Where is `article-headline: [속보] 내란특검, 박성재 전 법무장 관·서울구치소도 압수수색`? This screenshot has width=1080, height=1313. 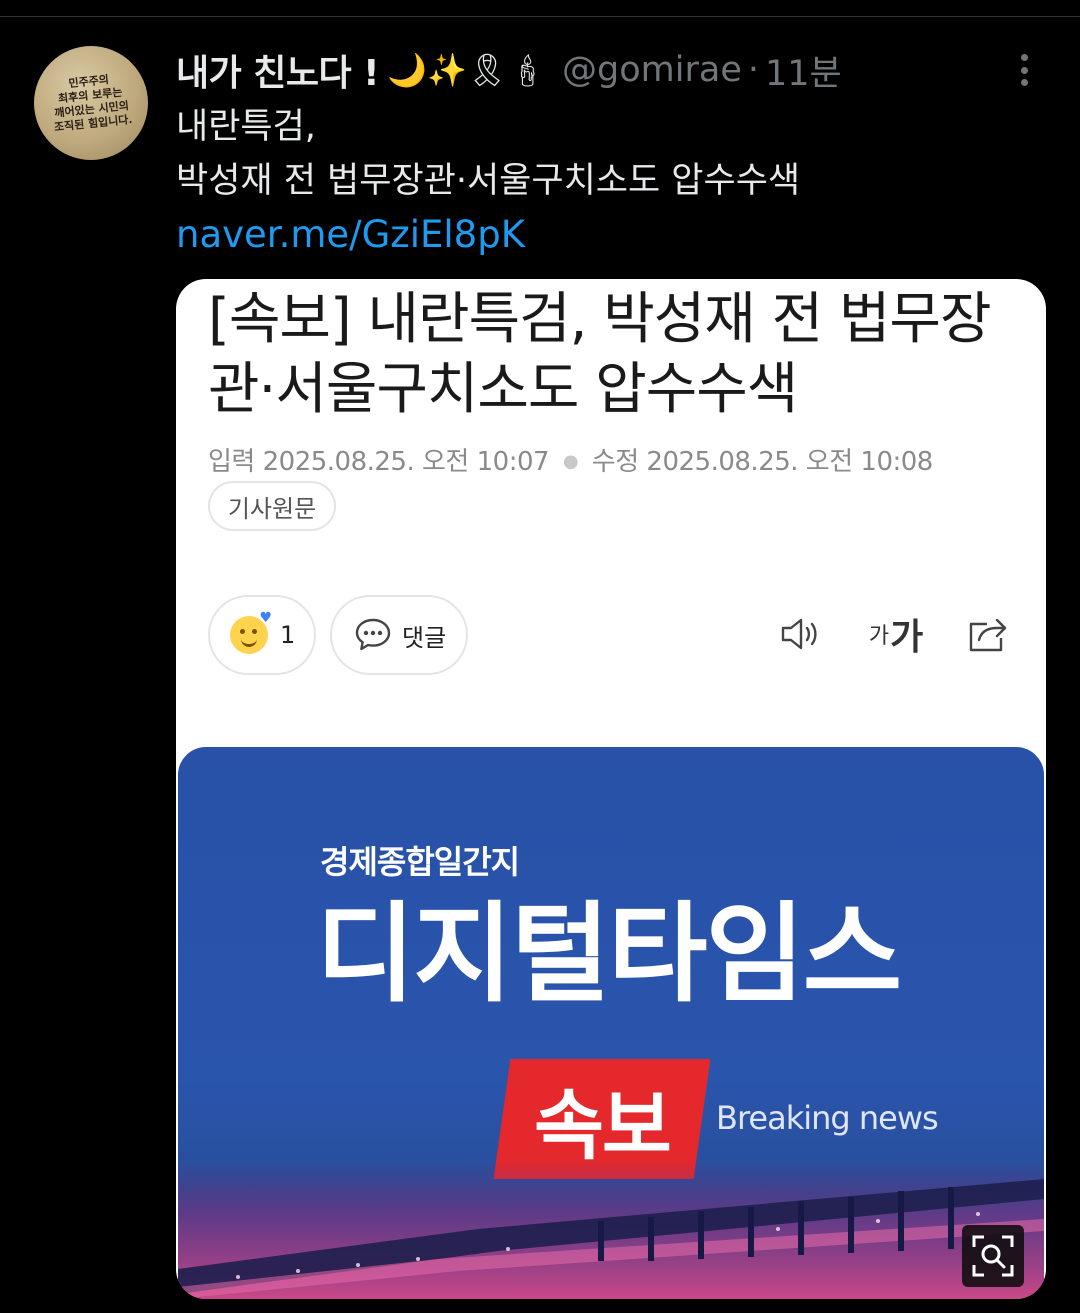
article-headline: [속보] 내란특검, 박성재 전 법무장 관·서울구치소도 압수수색 is located at coordinates (613, 355).